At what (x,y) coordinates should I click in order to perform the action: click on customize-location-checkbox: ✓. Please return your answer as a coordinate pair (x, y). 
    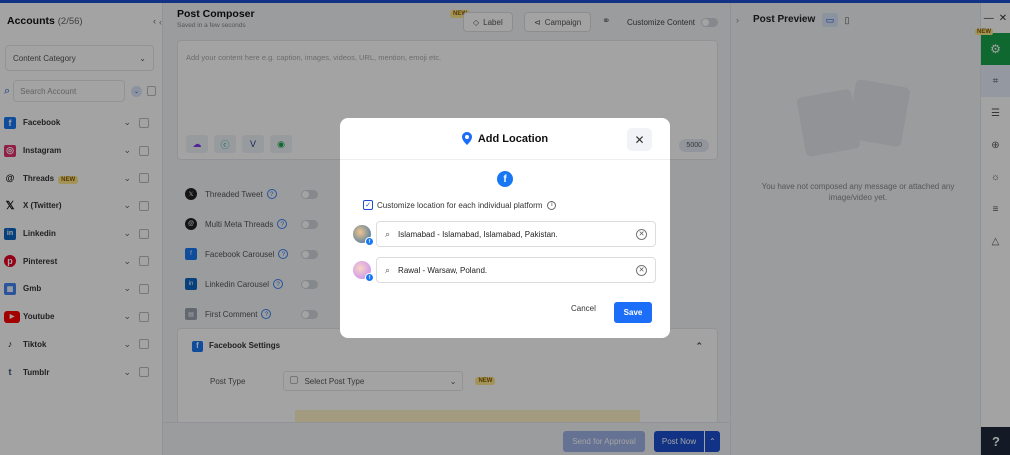
    Looking at the image, I should click on (368, 205).